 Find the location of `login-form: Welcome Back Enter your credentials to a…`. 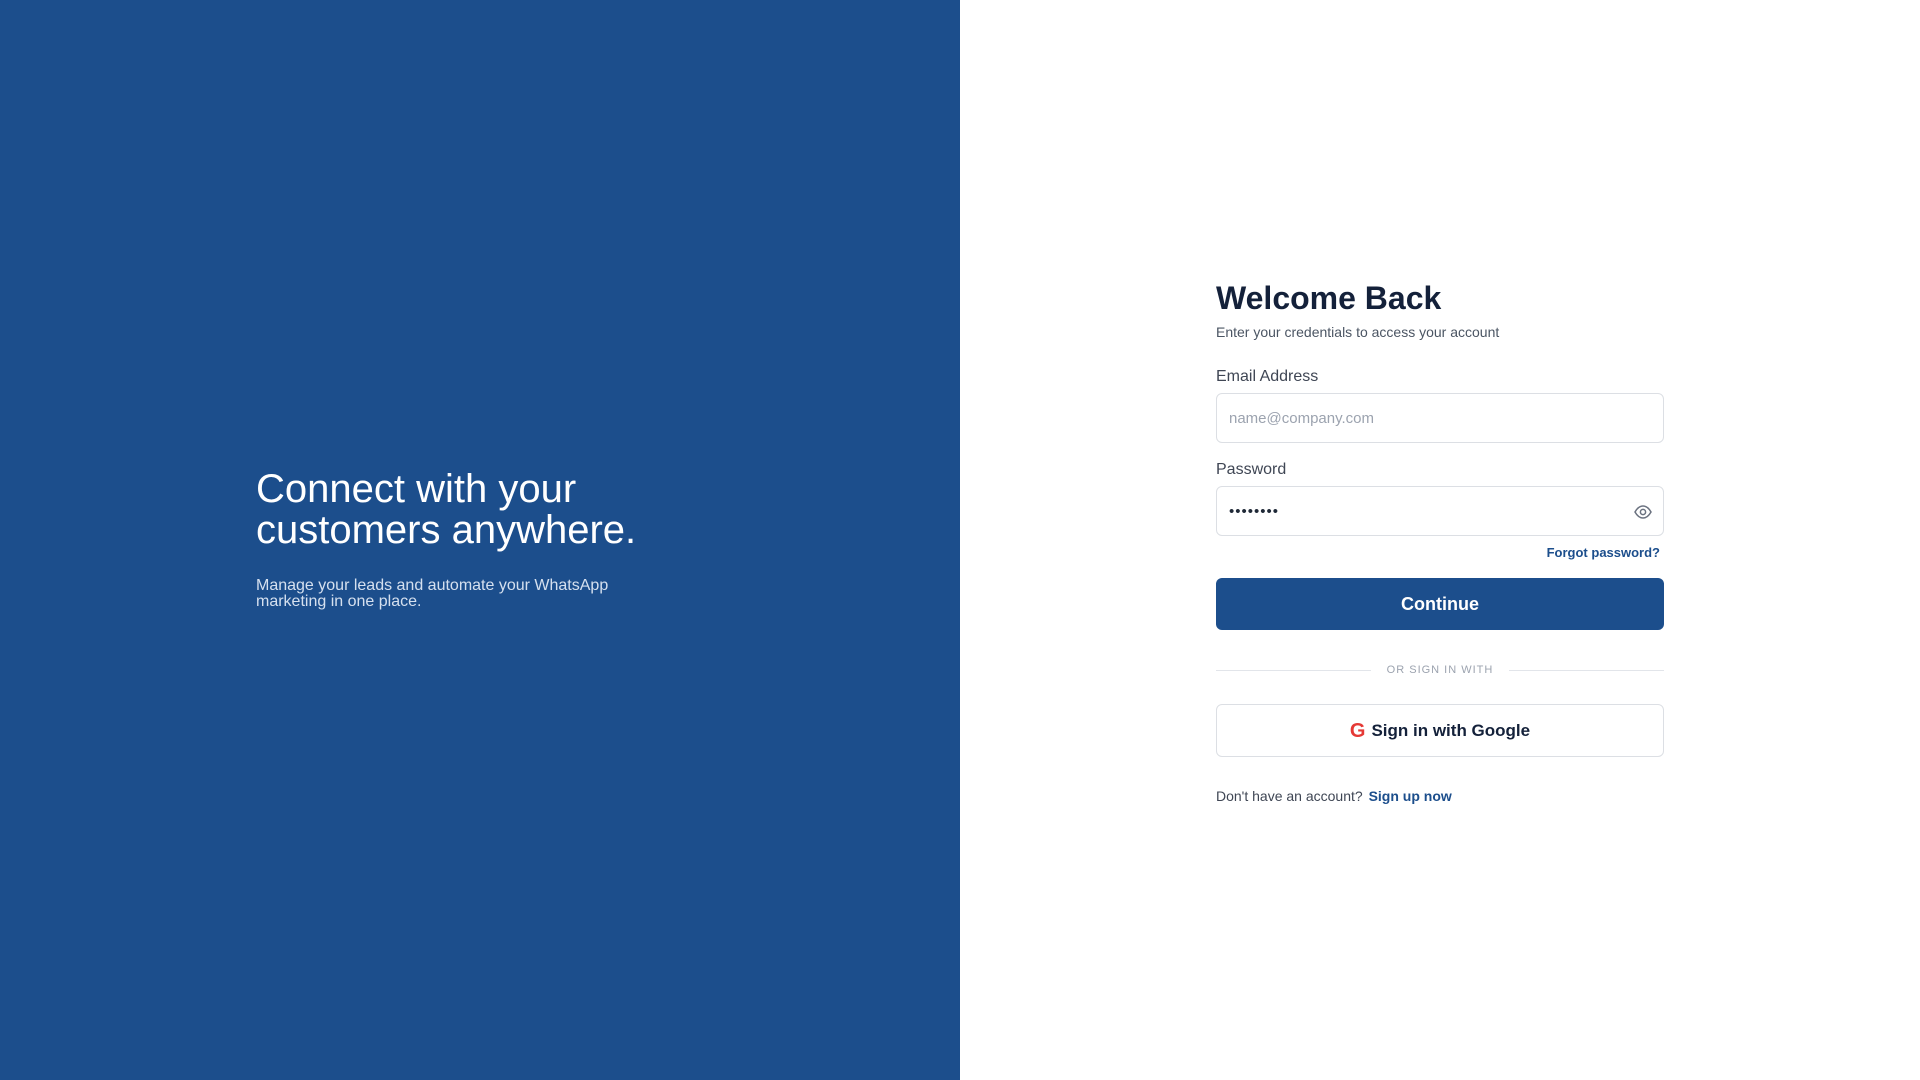

login-form: Welcome Back Enter your credentials to a… is located at coordinates (1440, 541).